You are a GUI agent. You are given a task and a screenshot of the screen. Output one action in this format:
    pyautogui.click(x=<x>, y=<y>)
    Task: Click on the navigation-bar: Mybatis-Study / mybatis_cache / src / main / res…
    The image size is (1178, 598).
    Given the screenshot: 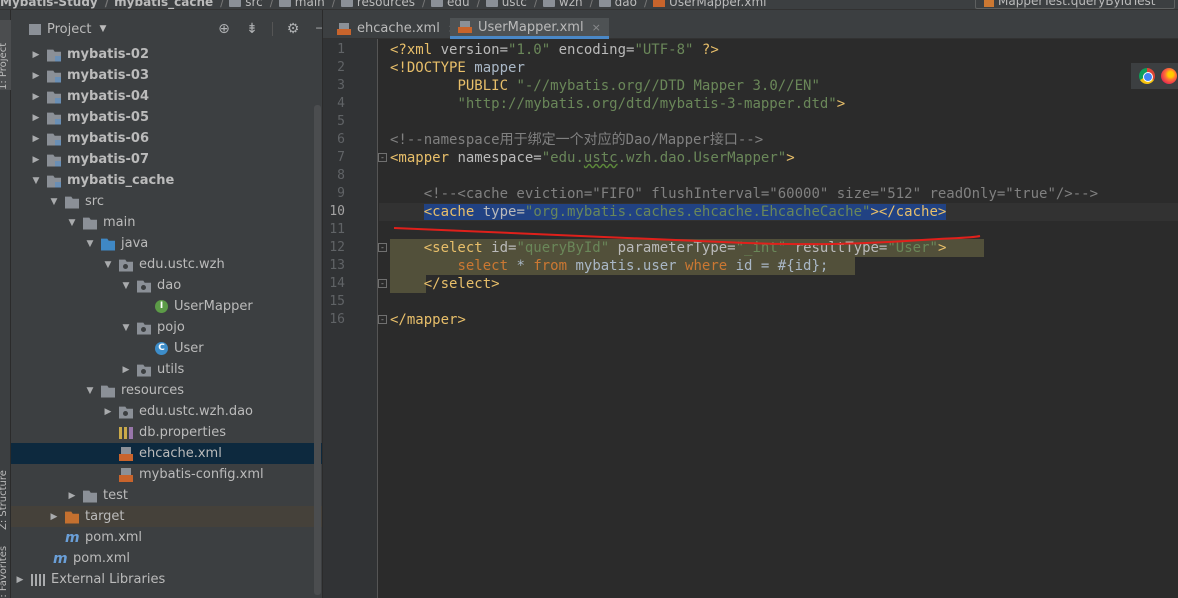 What is the action you would take?
    pyautogui.click(x=589, y=5)
    